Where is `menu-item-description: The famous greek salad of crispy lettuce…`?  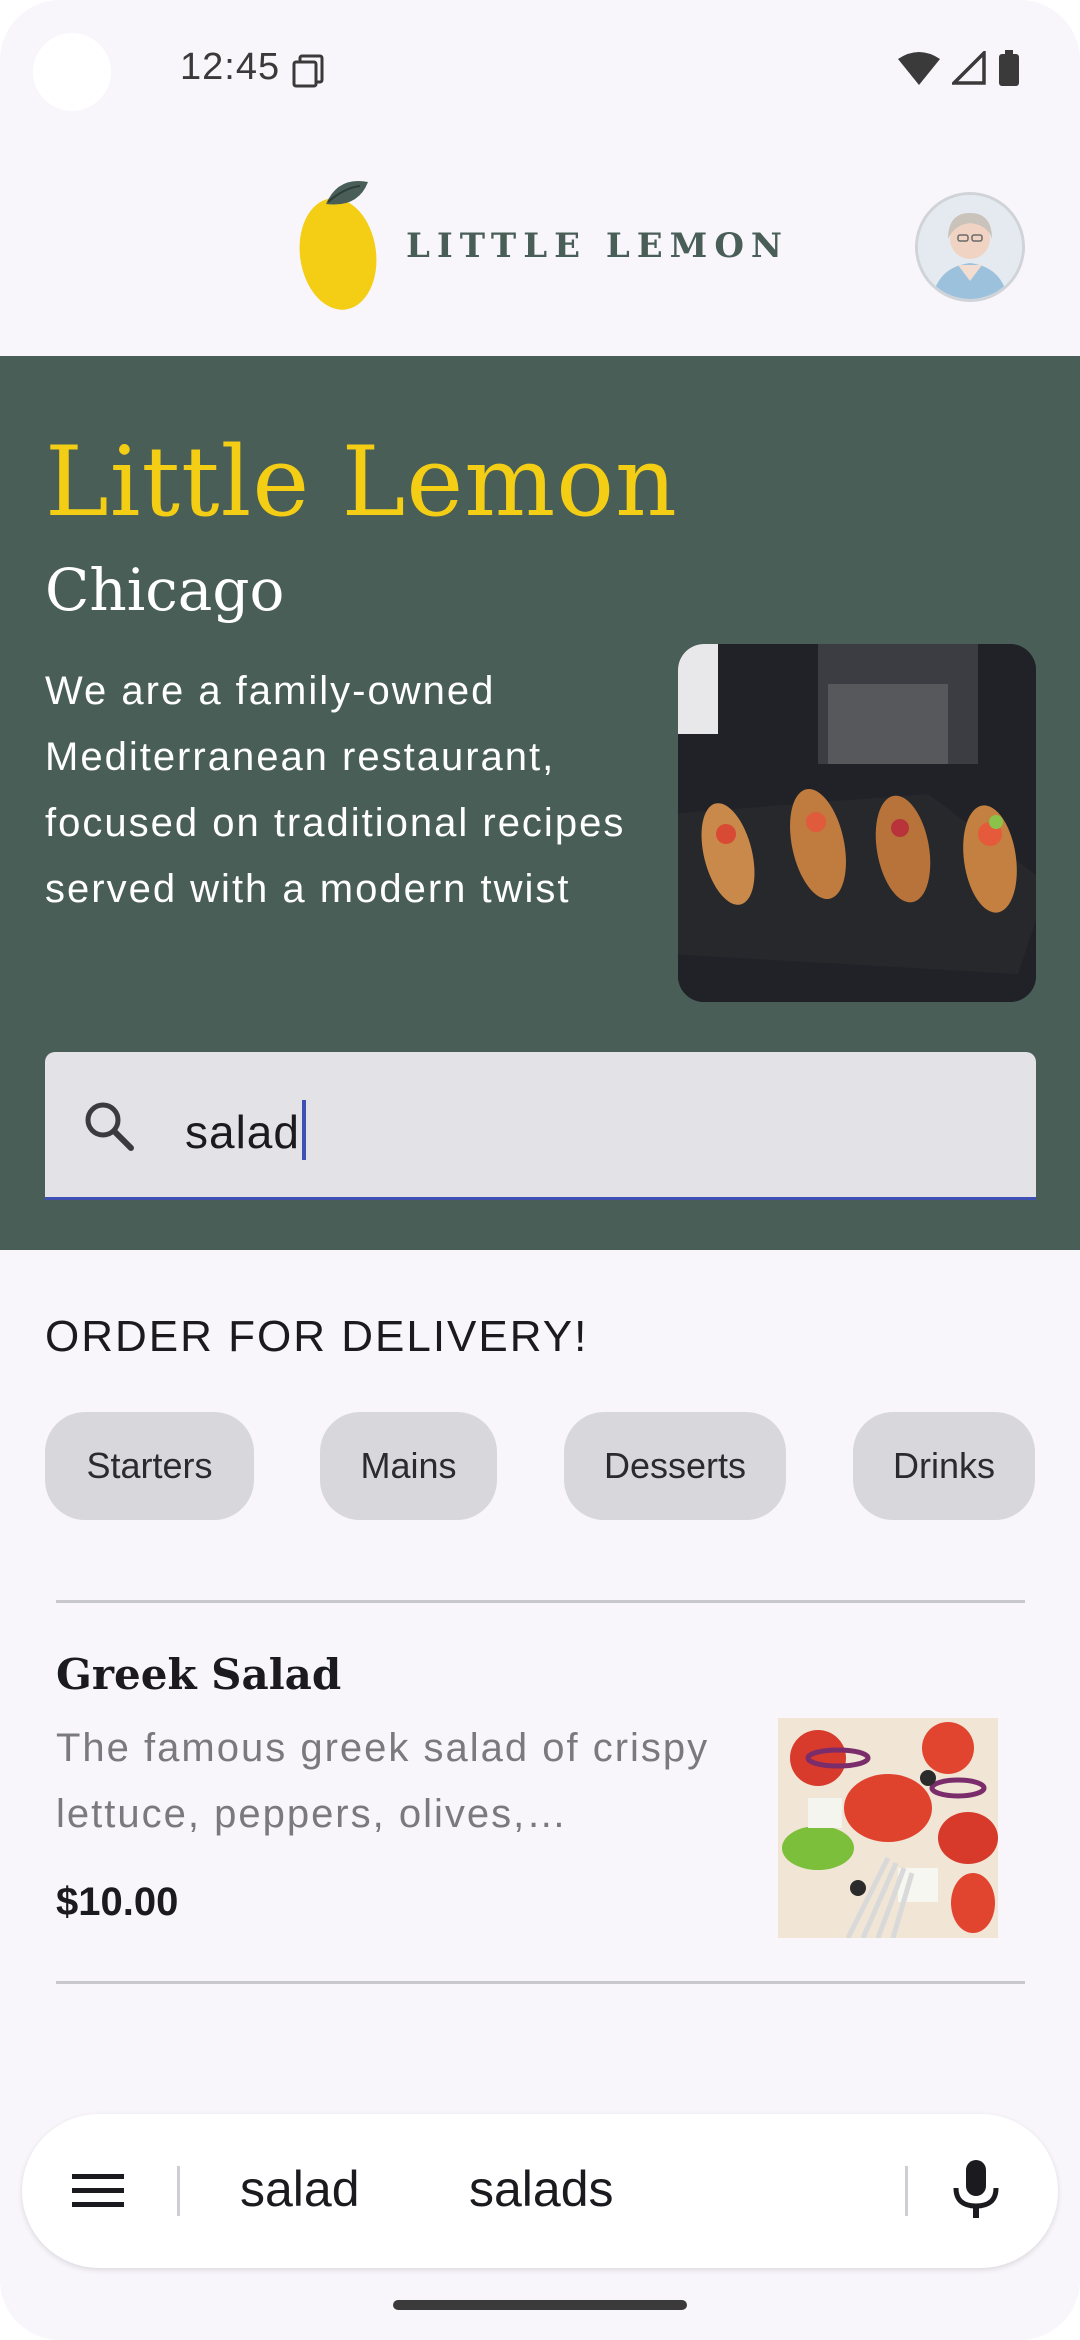 menu-item-description: The famous greek salad of crispy lettuce… is located at coordinates (383, 1781).